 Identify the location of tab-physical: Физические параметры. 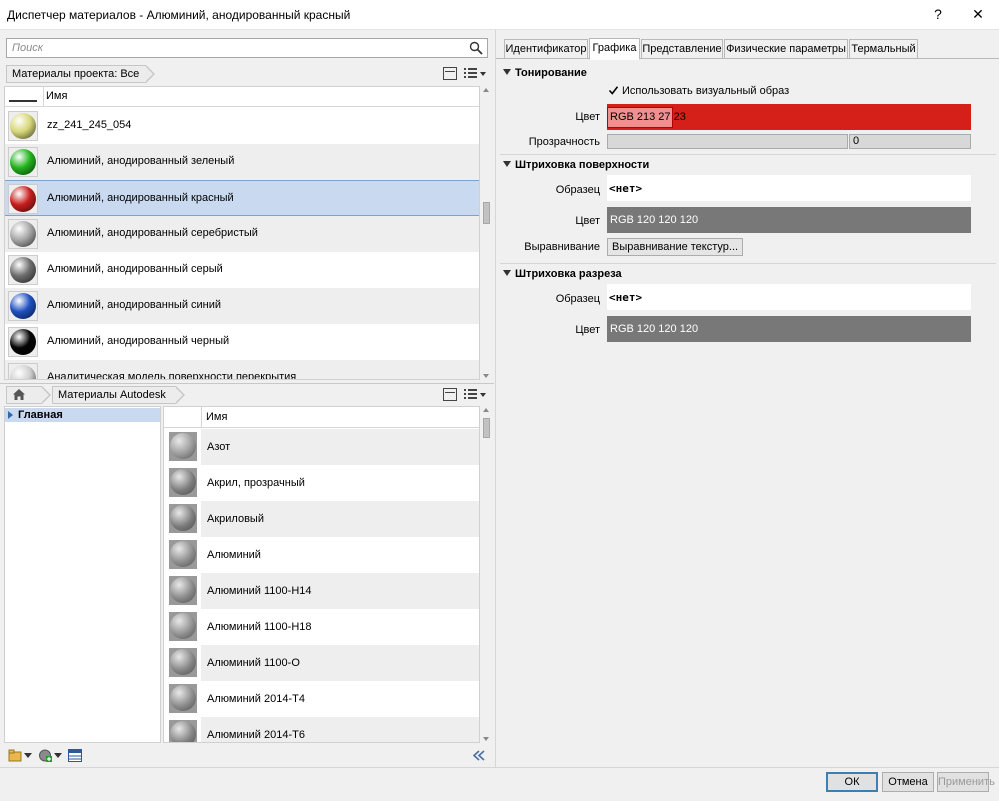
(786, 49).